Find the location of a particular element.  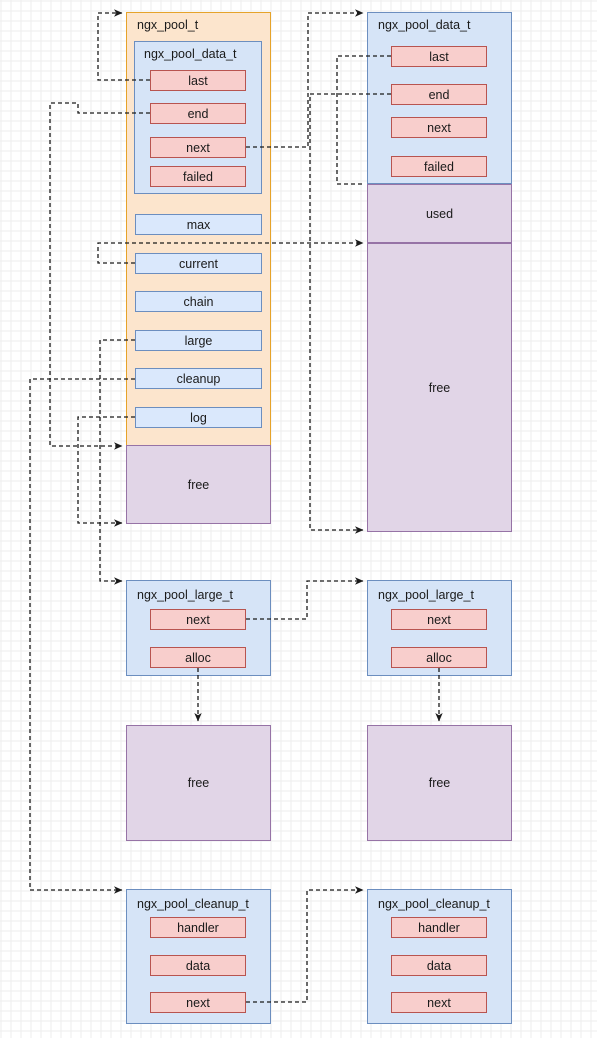

right-pool-data-title: ngx_pool_data_t is located at coordinates (424, 25).